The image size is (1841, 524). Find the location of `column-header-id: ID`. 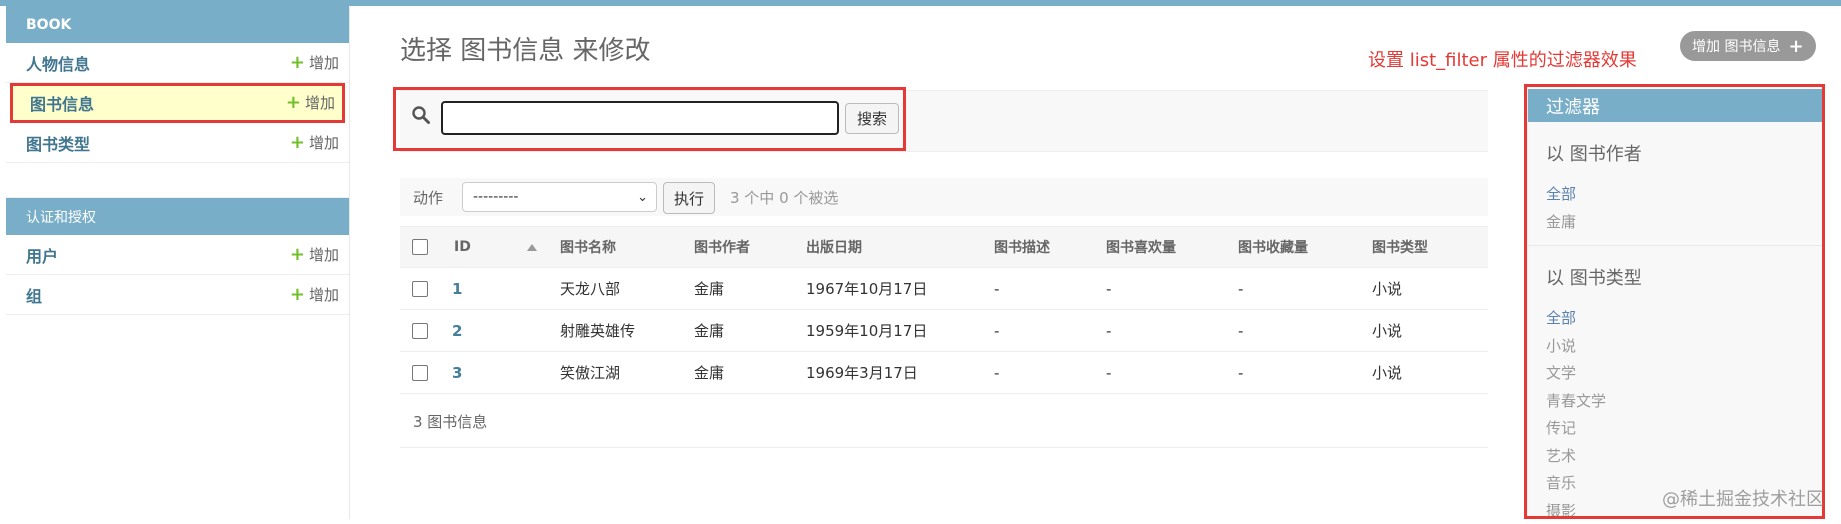

column-header-id: ID is located at coordinates (501, 247).